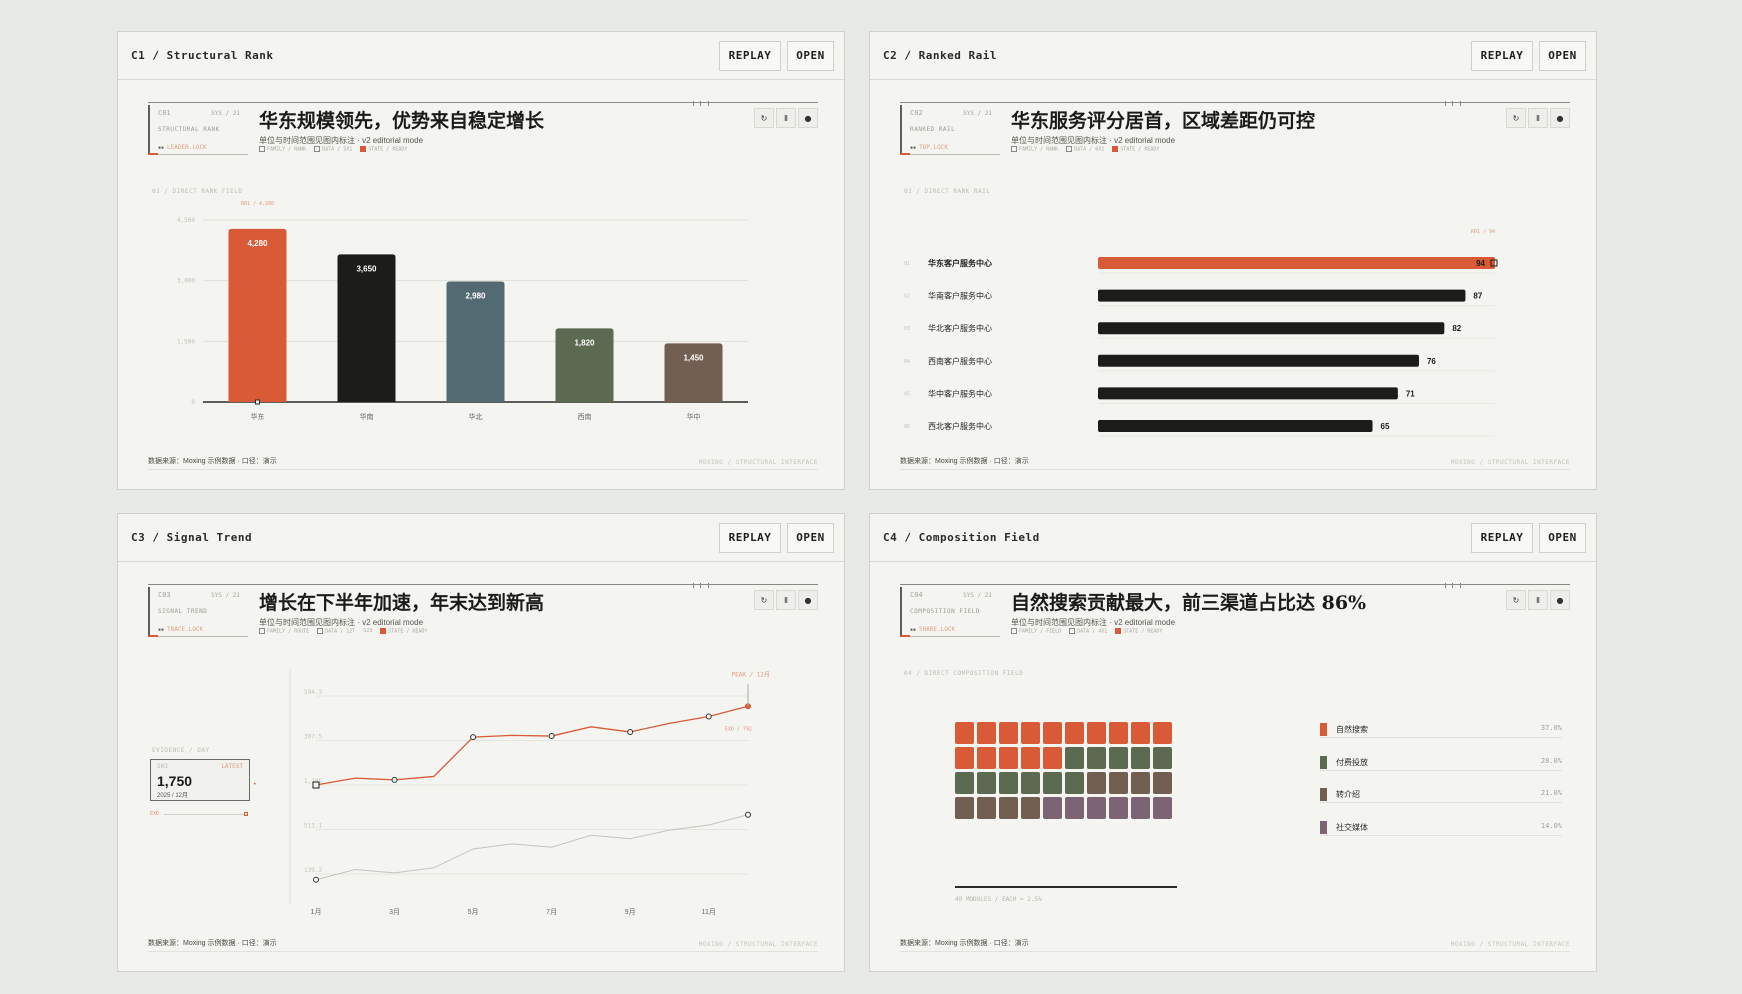 The width and height of the screenshot is (1742, 994). What do you see at coordinates (1551, 728) in the screenshot?
I see `legend-value: 37.0%` at bounding box center [1551, 728].